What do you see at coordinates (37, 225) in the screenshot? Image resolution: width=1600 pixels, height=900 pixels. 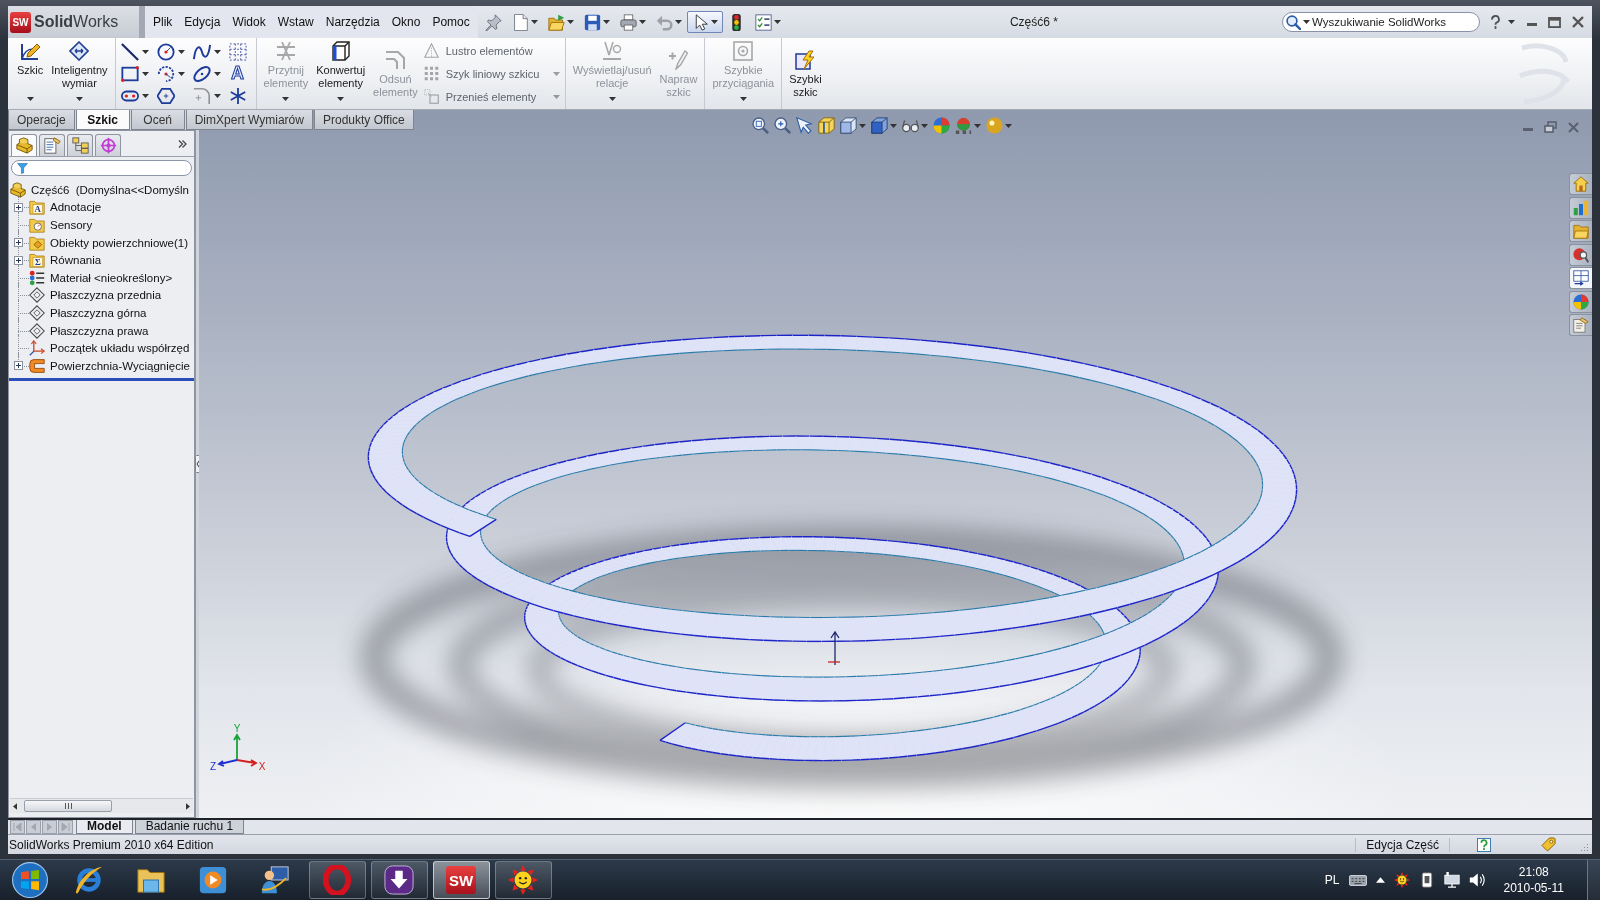 I see `gauge-folder-icon` at bounding box center [37, 225].